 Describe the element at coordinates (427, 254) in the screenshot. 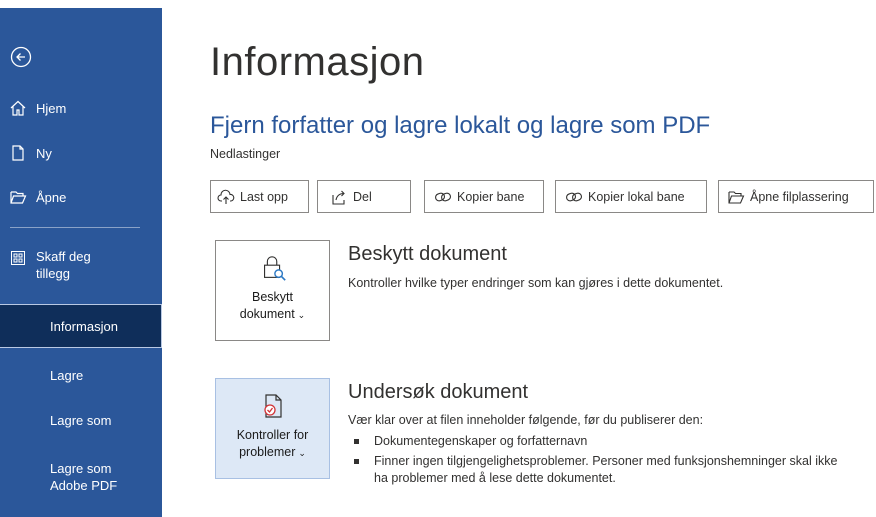

I see `protect-section-title: Beskytt dokument` at that location.